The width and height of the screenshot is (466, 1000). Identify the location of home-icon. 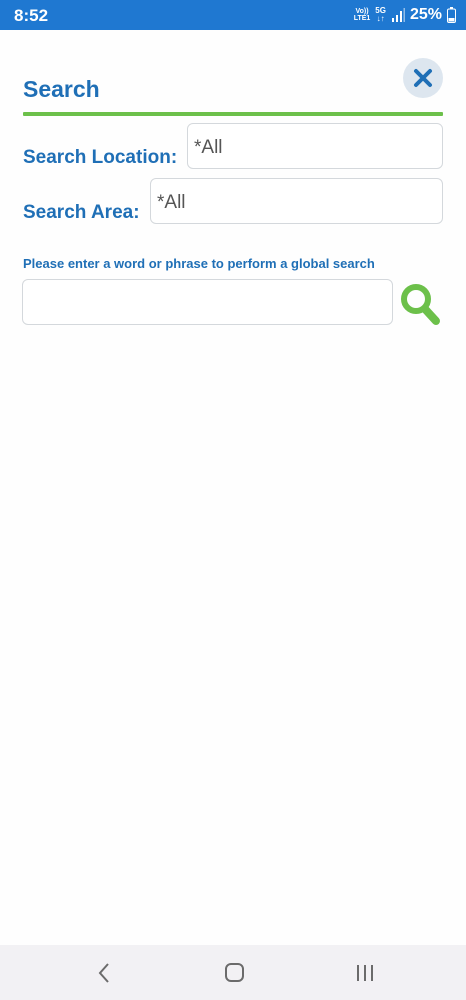
(234, 972).